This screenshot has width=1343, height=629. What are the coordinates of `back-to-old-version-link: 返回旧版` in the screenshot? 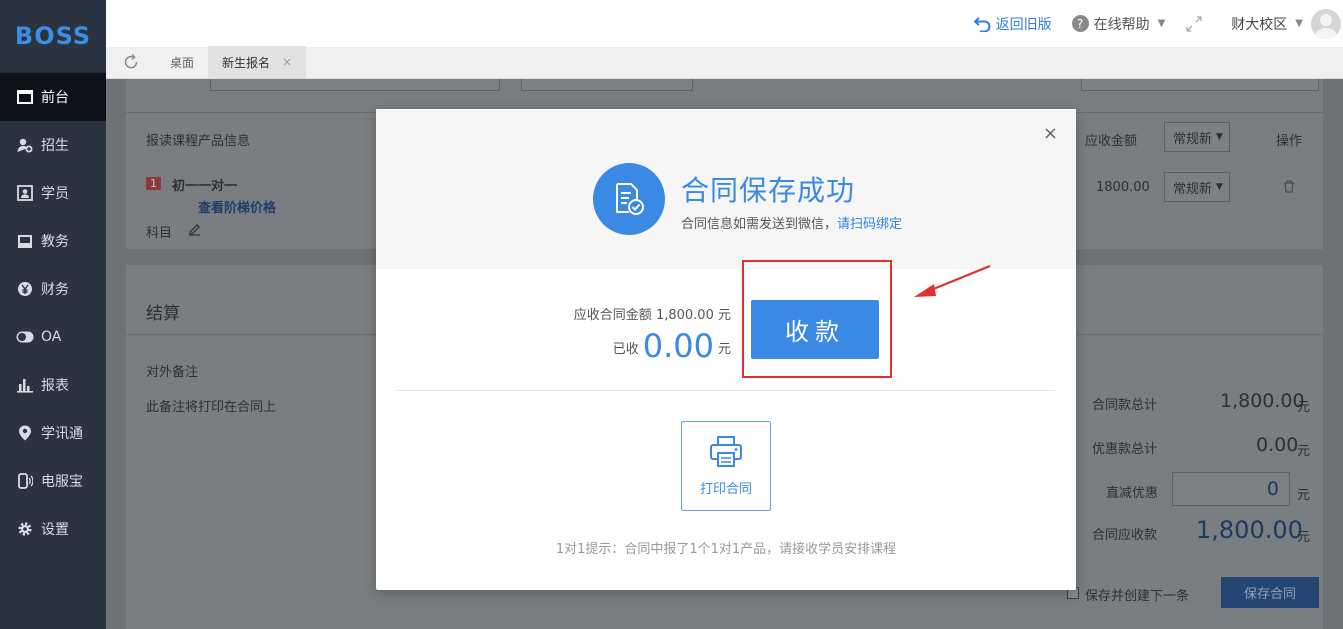 It's located at (1012, 24).